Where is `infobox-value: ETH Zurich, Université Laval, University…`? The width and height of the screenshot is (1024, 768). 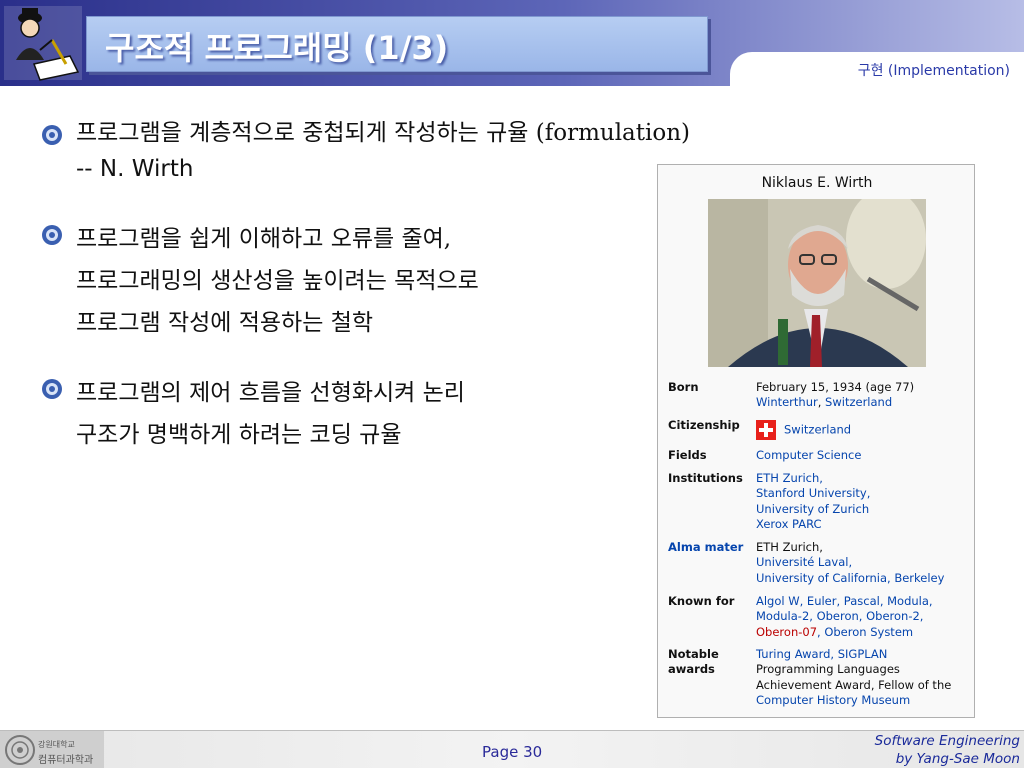 infobox-value: ETH Zurich, Université Laval, University… is located at coordinates (863, 563).